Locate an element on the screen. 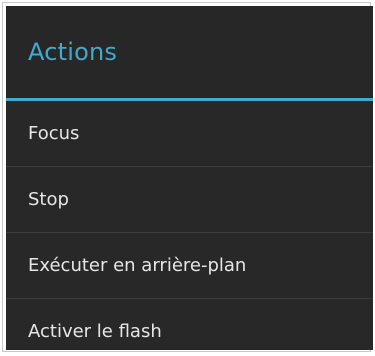 This screenshot has width=375, height=356. menu-item-label: Stop is located at coordinates (48, 199).